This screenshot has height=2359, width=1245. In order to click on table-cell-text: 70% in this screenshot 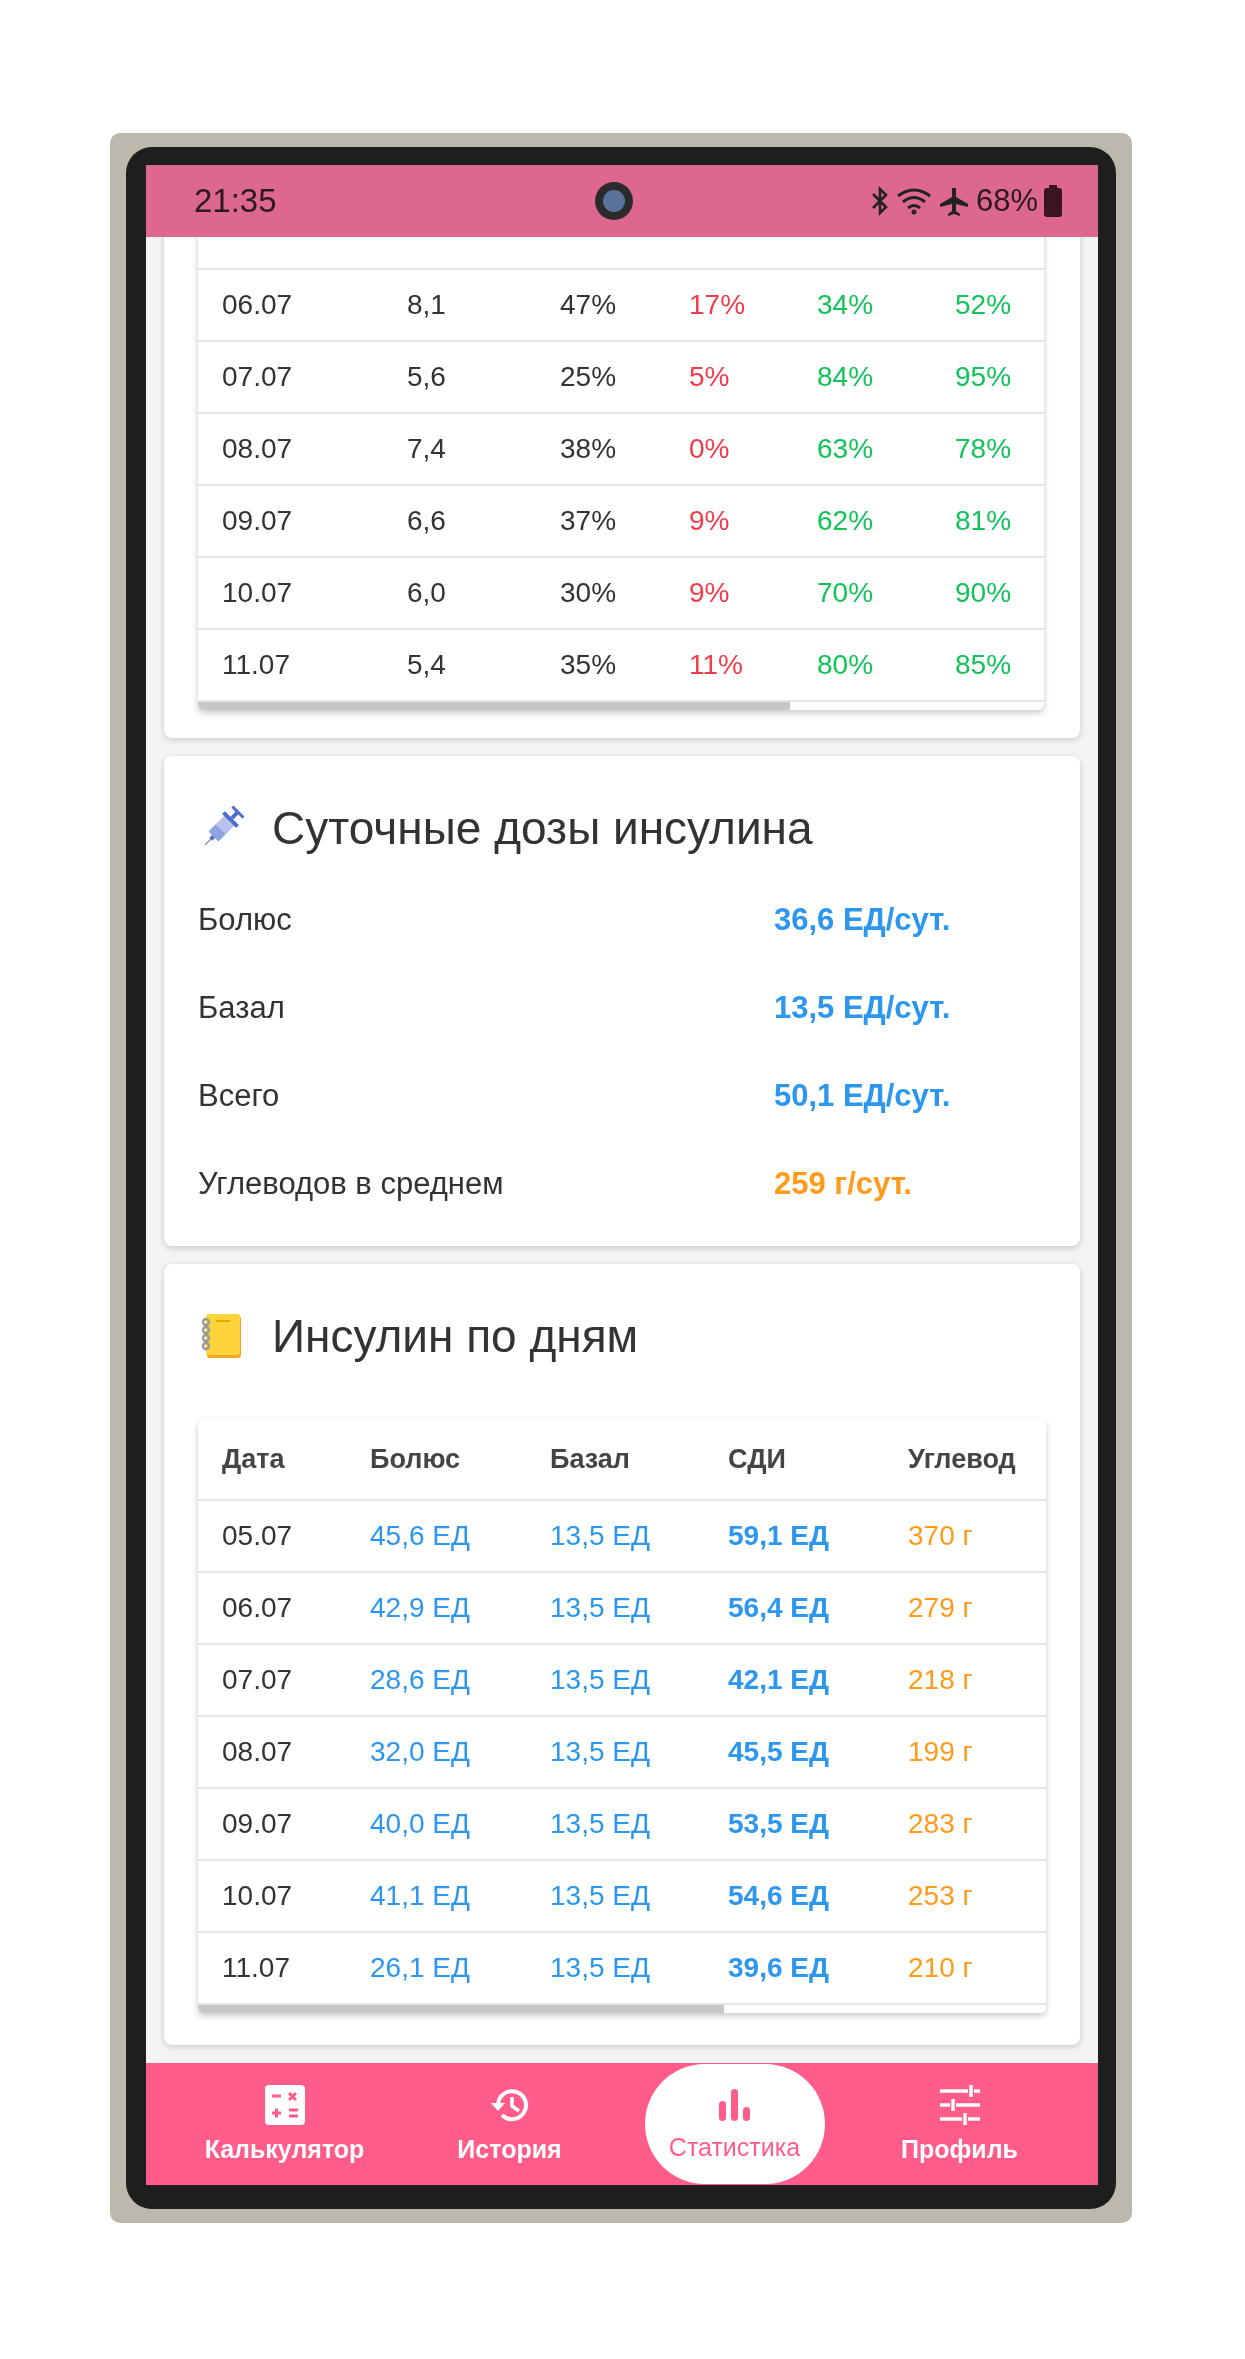, I will do `click(846, 593)`.